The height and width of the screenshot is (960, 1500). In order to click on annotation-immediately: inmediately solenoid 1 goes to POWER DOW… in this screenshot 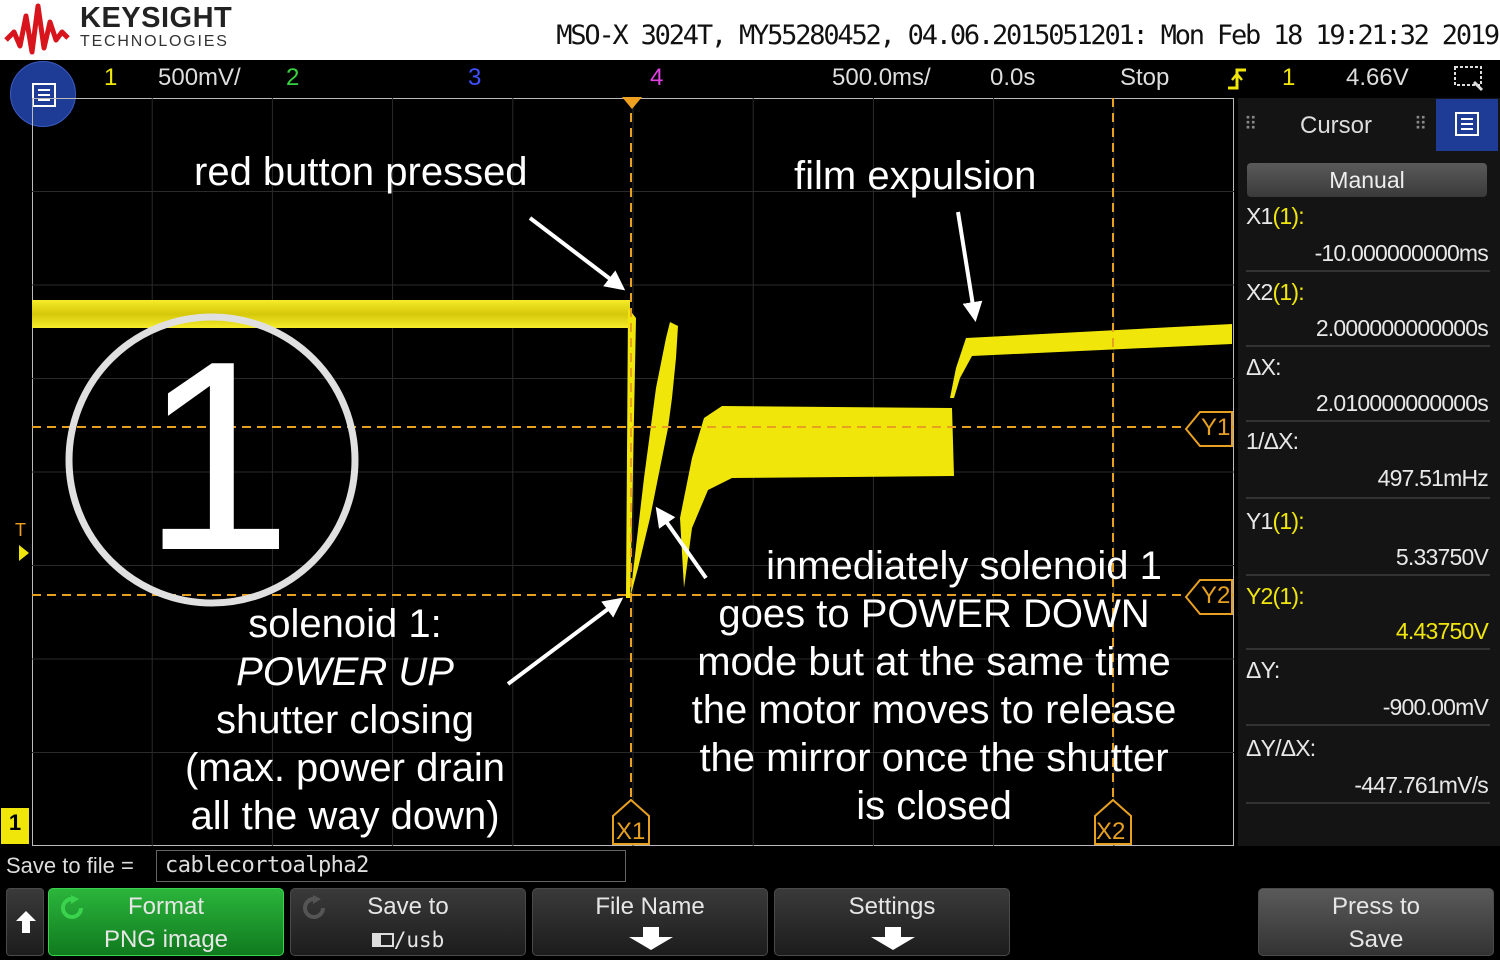, I will do `click(934, 686)`.